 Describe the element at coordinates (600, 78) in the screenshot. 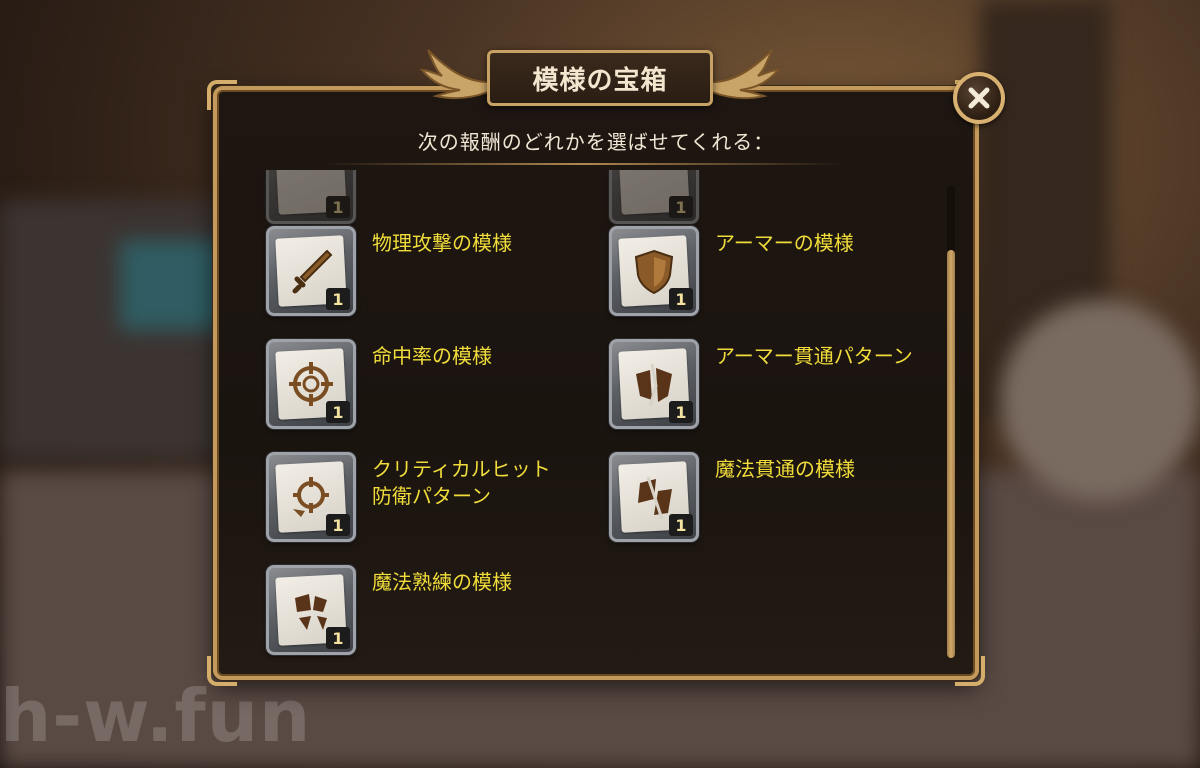

I see `dialog-title: 模様の宝箱` at that location.